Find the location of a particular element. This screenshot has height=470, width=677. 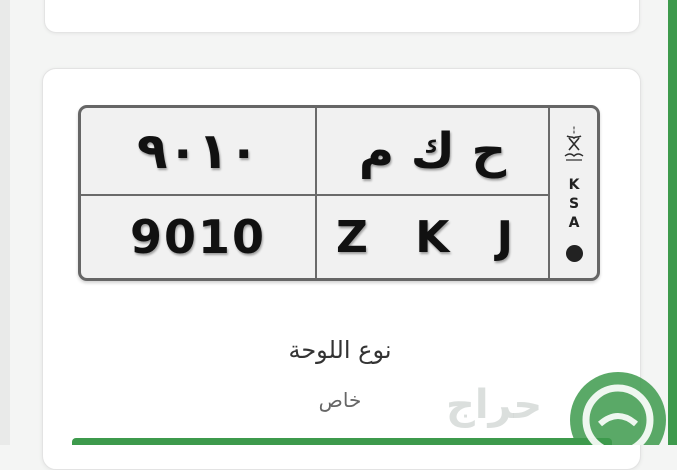

plate-english-letters: Z K J is located at coordinates (432, 237).